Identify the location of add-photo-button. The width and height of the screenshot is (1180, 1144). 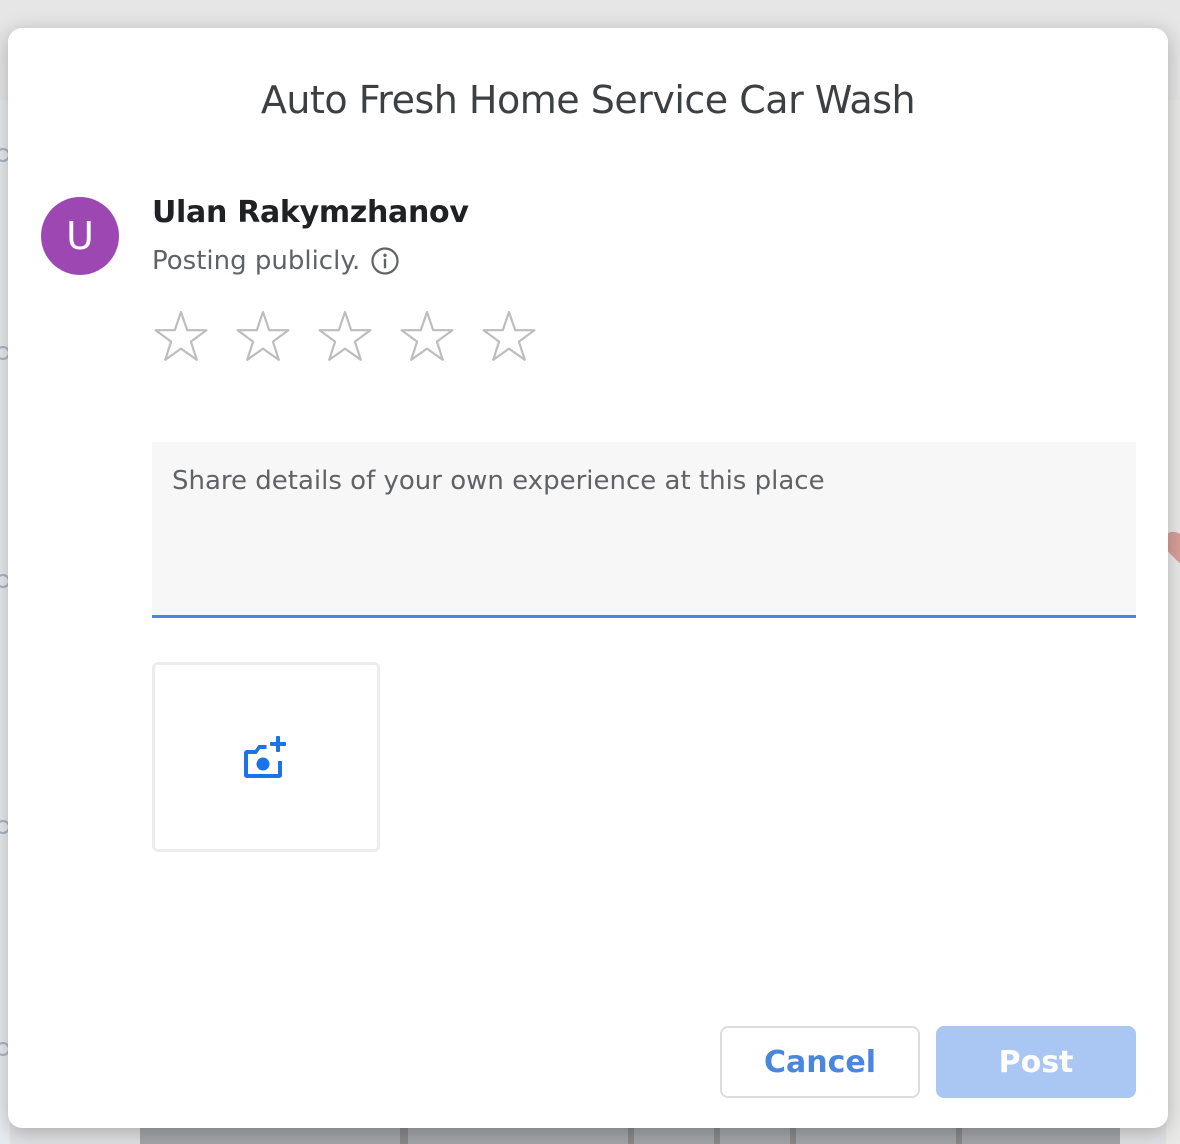
(266, 757).